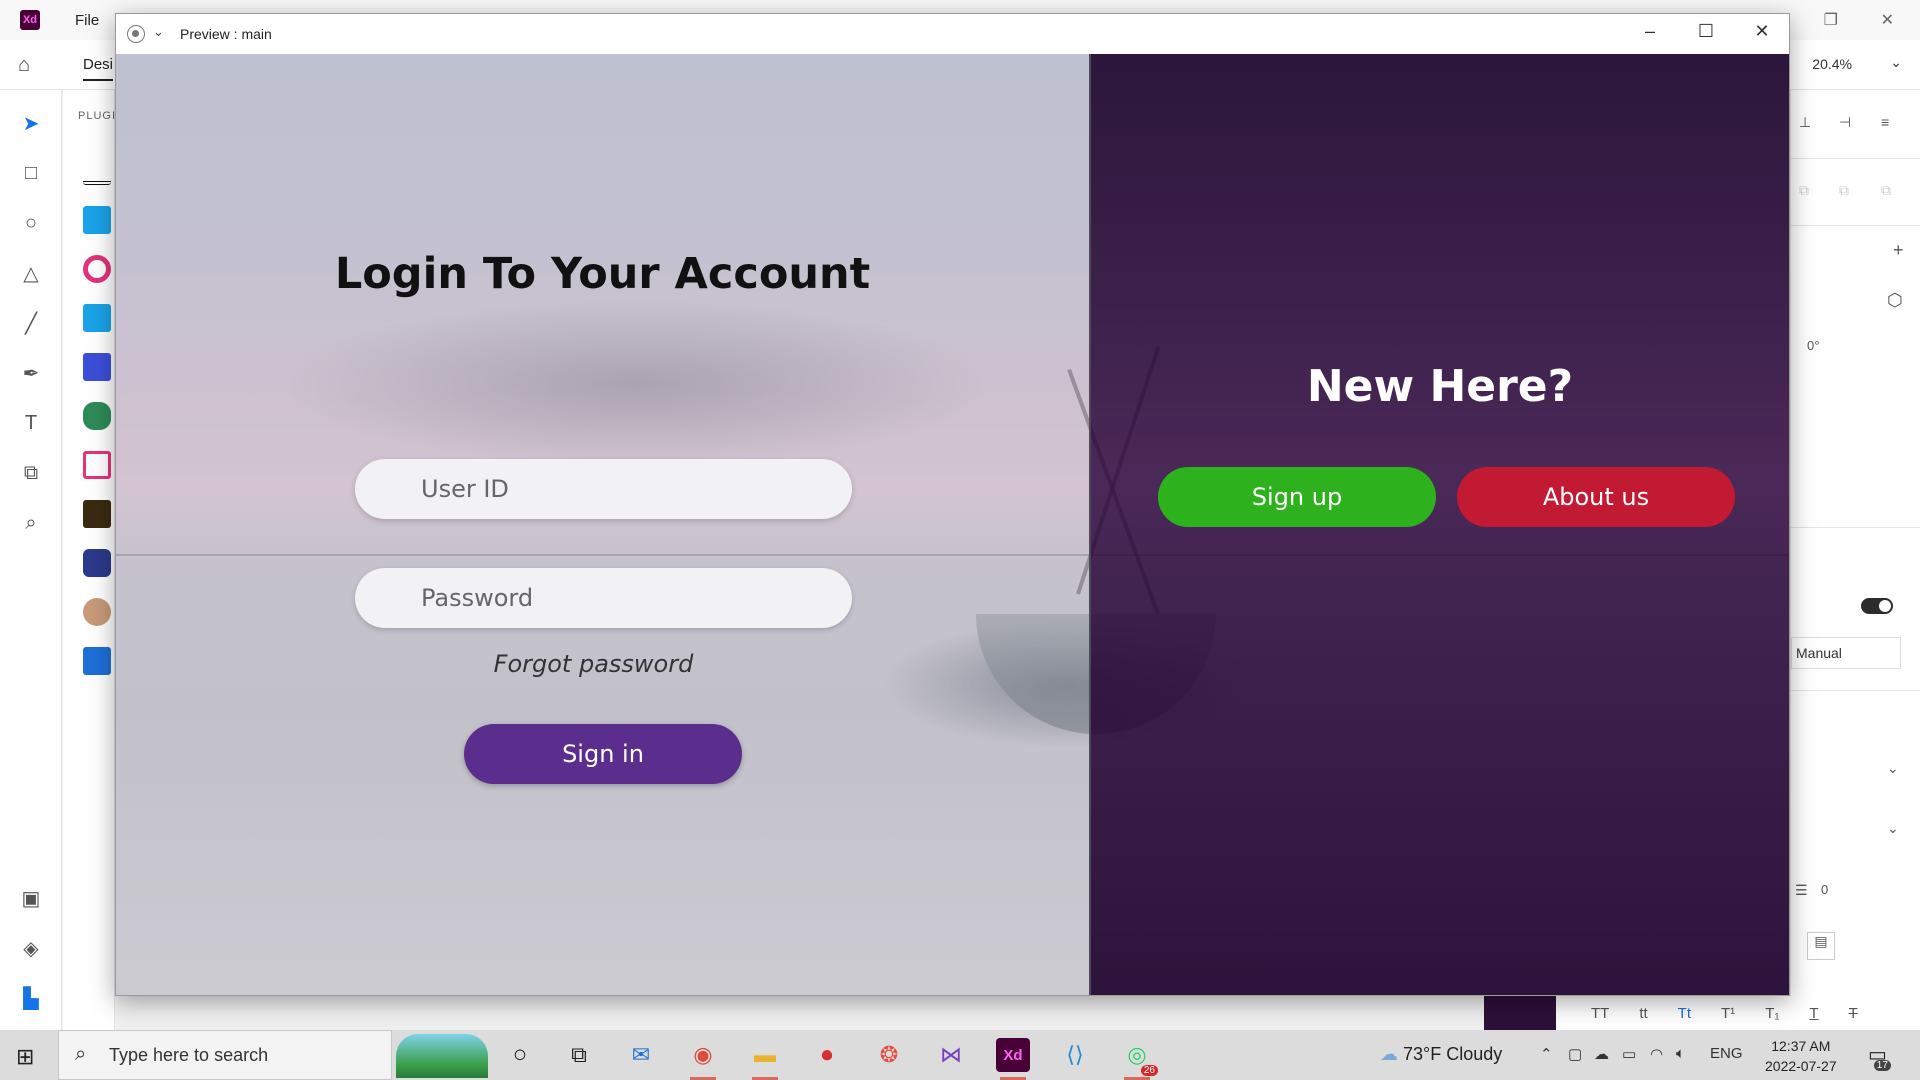  Describe the element at coordinates (1389, 1054) in the screenshot. I see `cloud-icon: ☁` at that location.